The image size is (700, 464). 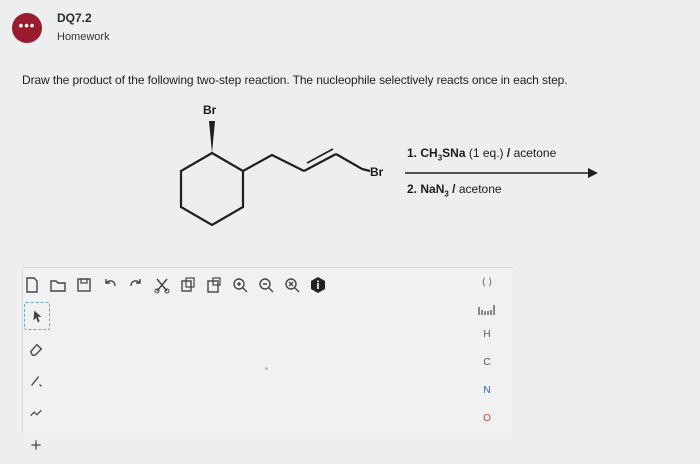 What do you see at coordinates (350, 29) in the screenshot?
I see `assignment-header: ••• DQ7.2 Homework` at bounding box center [350, 29].